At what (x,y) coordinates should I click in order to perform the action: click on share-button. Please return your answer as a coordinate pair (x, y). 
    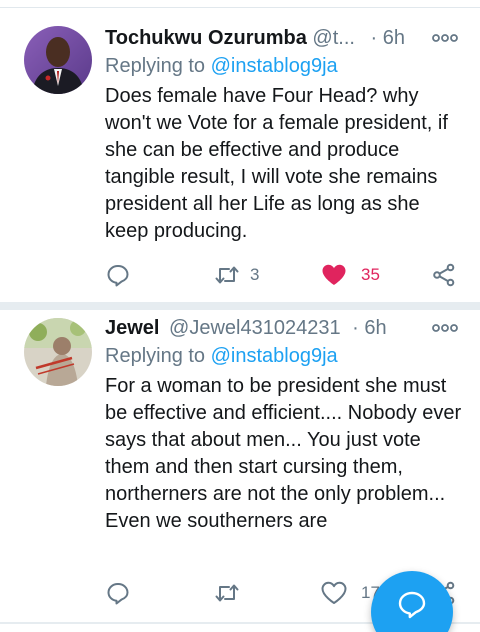
    Looking at the image, I should click on (444, 275).